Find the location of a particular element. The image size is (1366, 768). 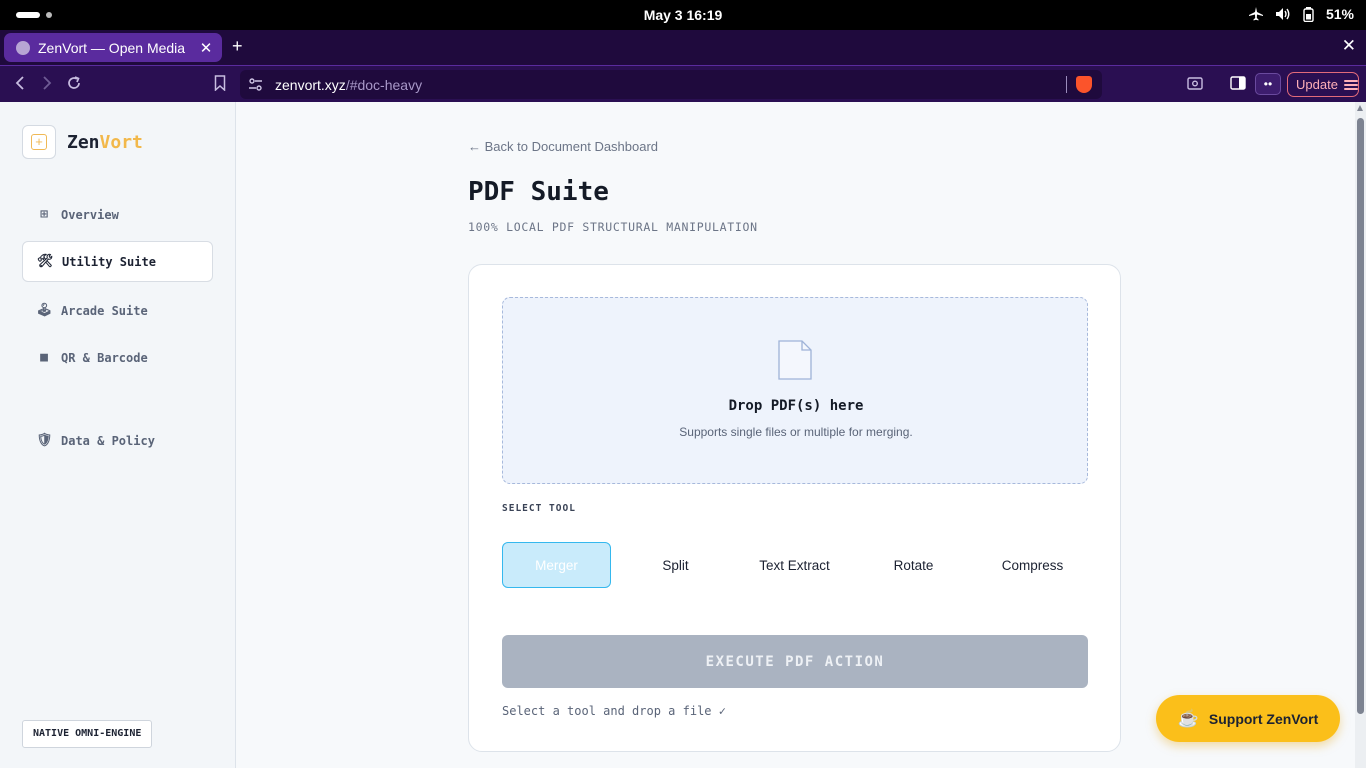

browser-toolbar: zenvort.xyz/#doc-heavy •• Update is located at coordinates (683, 83).